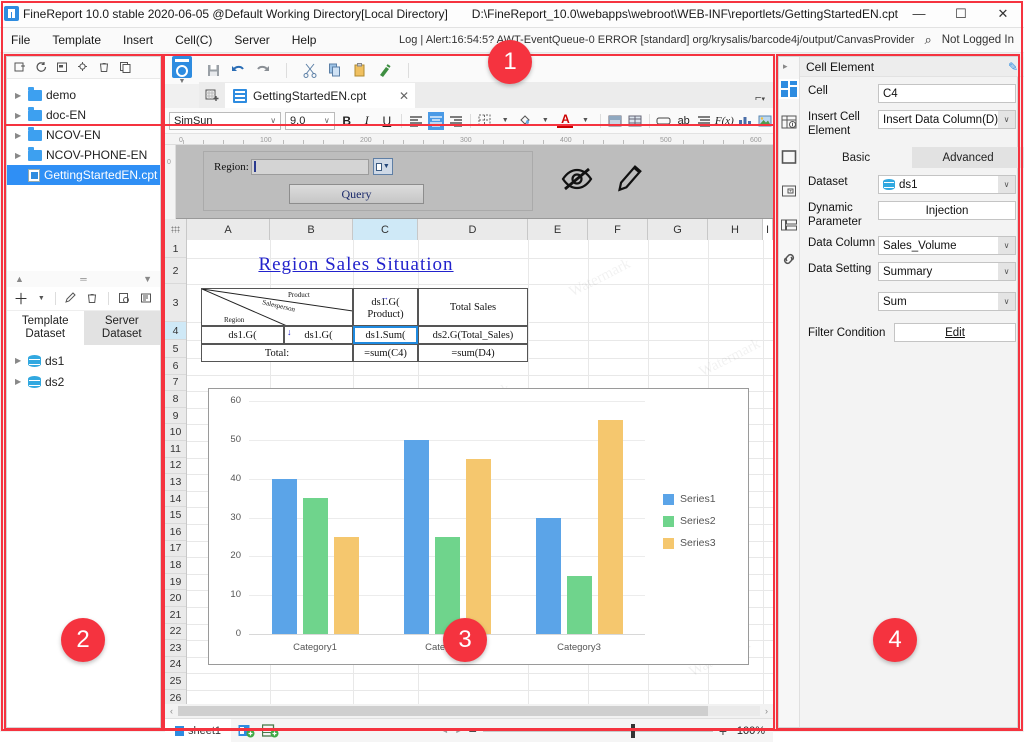  Describe the element at coordinates (630, 181) in the screenshot. I see `pencil-icon` at that location.